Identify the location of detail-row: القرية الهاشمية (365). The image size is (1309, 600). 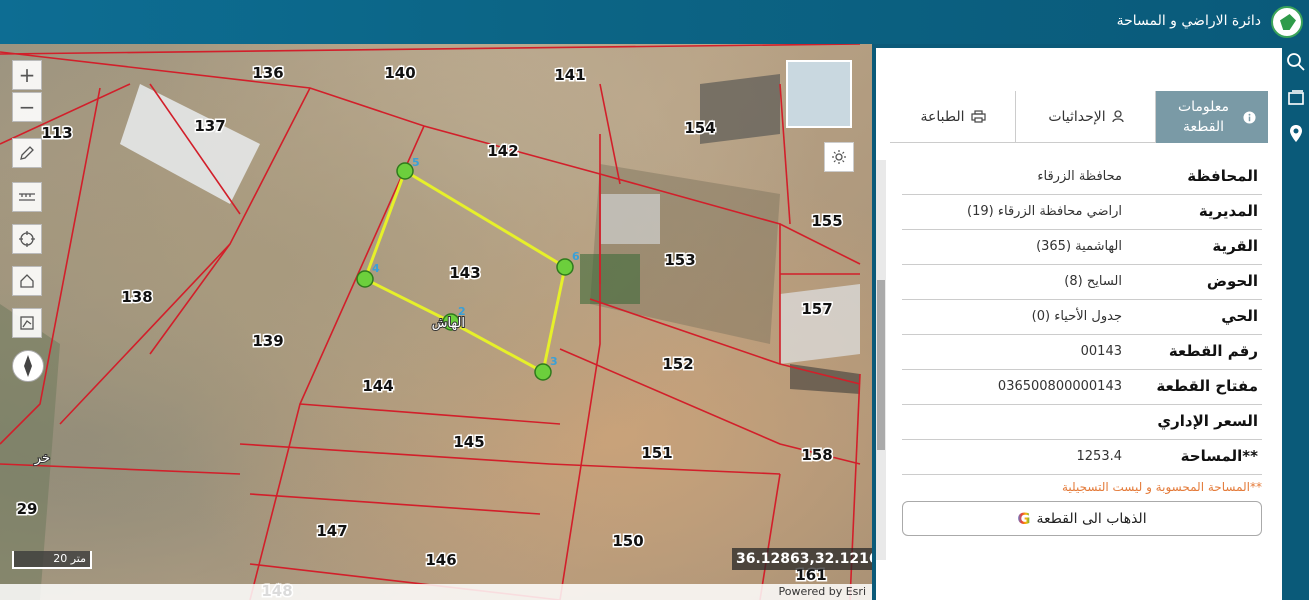
(1082, 247).